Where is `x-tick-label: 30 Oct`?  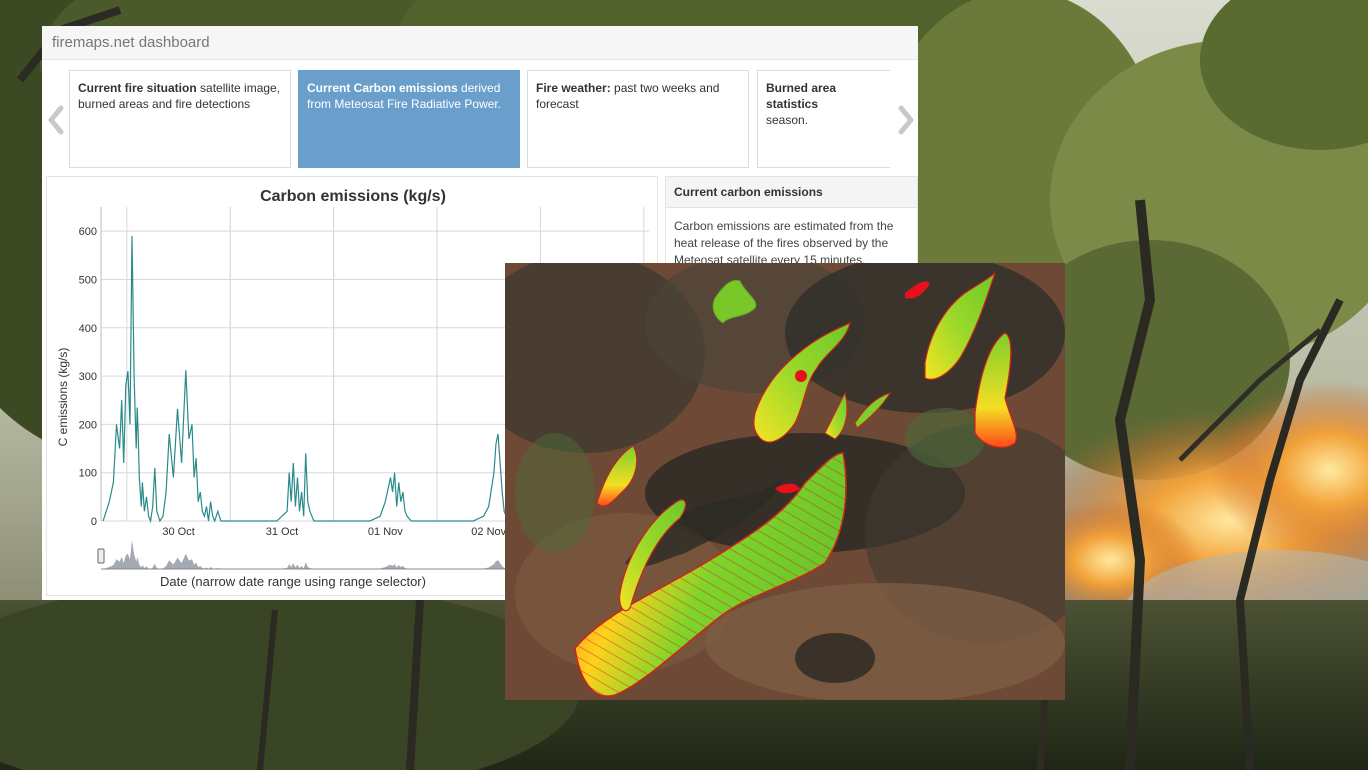 x-tick-label: 30 Oct is located at coordinates (178, 532).